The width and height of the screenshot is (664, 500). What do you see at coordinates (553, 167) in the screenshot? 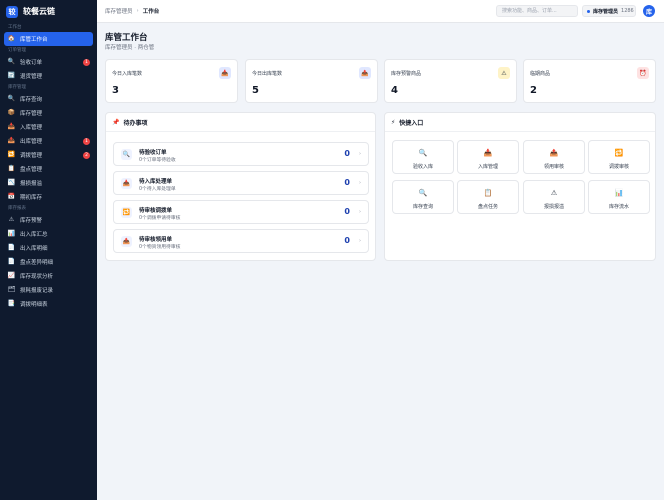
I see `quick-entry-label: 领用审核` at bounding box center [553, 167].